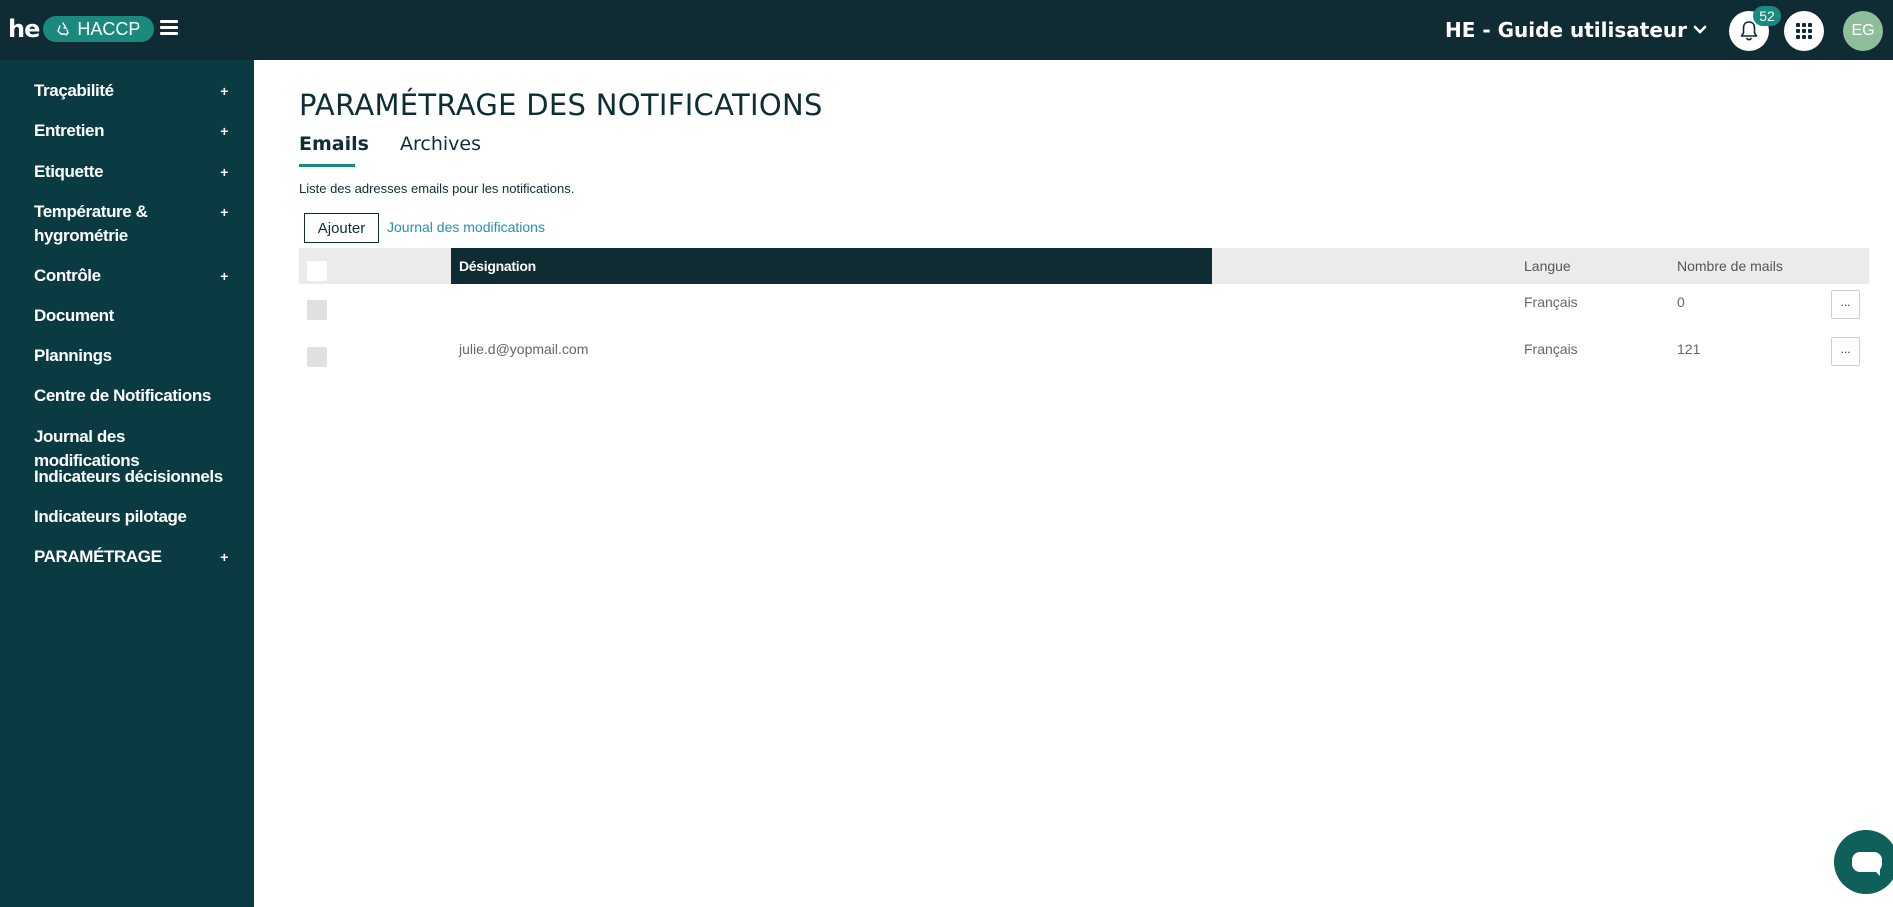 This screenshot has height=907, width=1893. I want to click on journal-modifications-link: Journal des modifications, so click(466, 227).